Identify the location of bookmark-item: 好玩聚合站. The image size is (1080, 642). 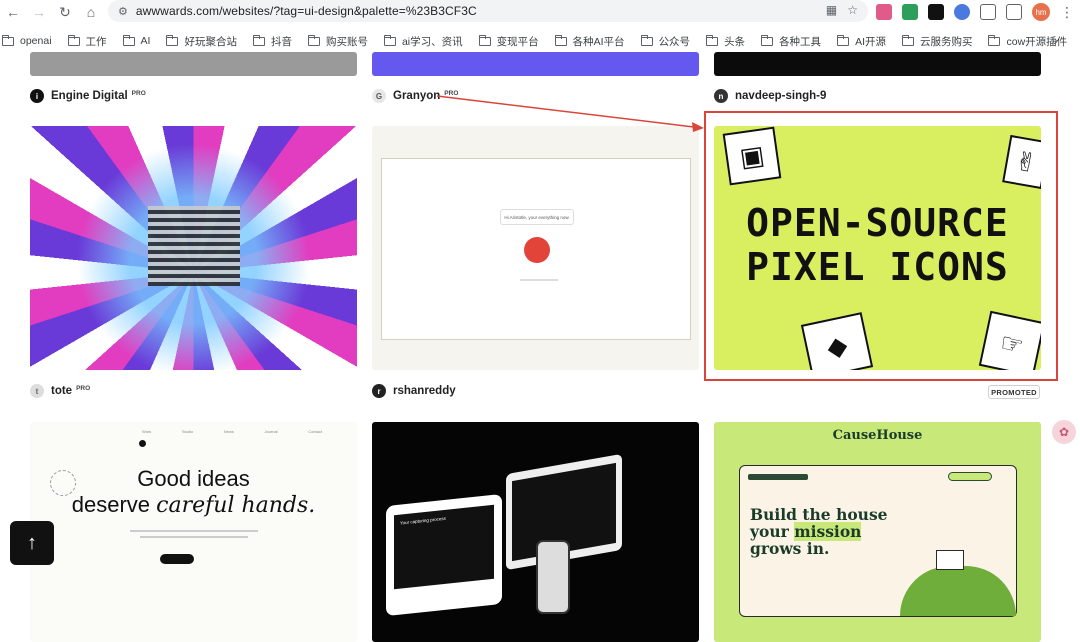
(201, 41).